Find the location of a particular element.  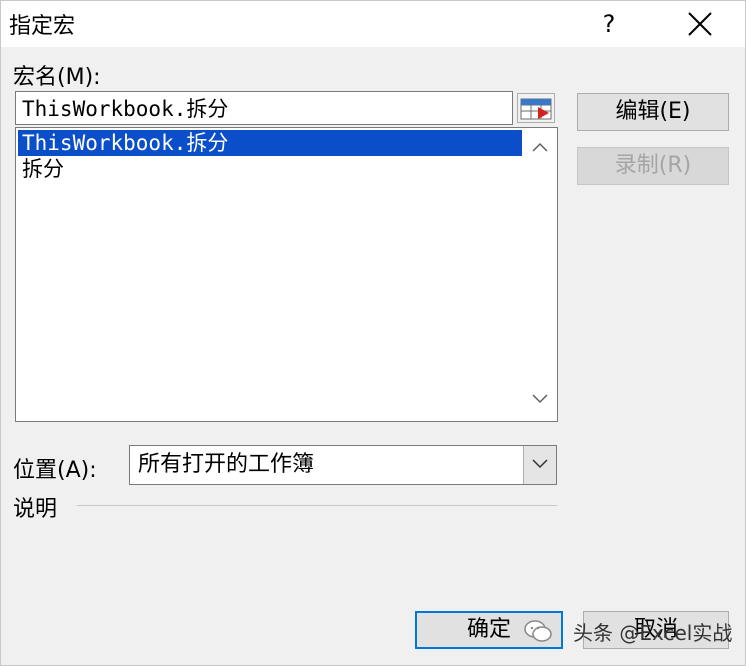

macro-name-input is located at coordinates (264, 108).